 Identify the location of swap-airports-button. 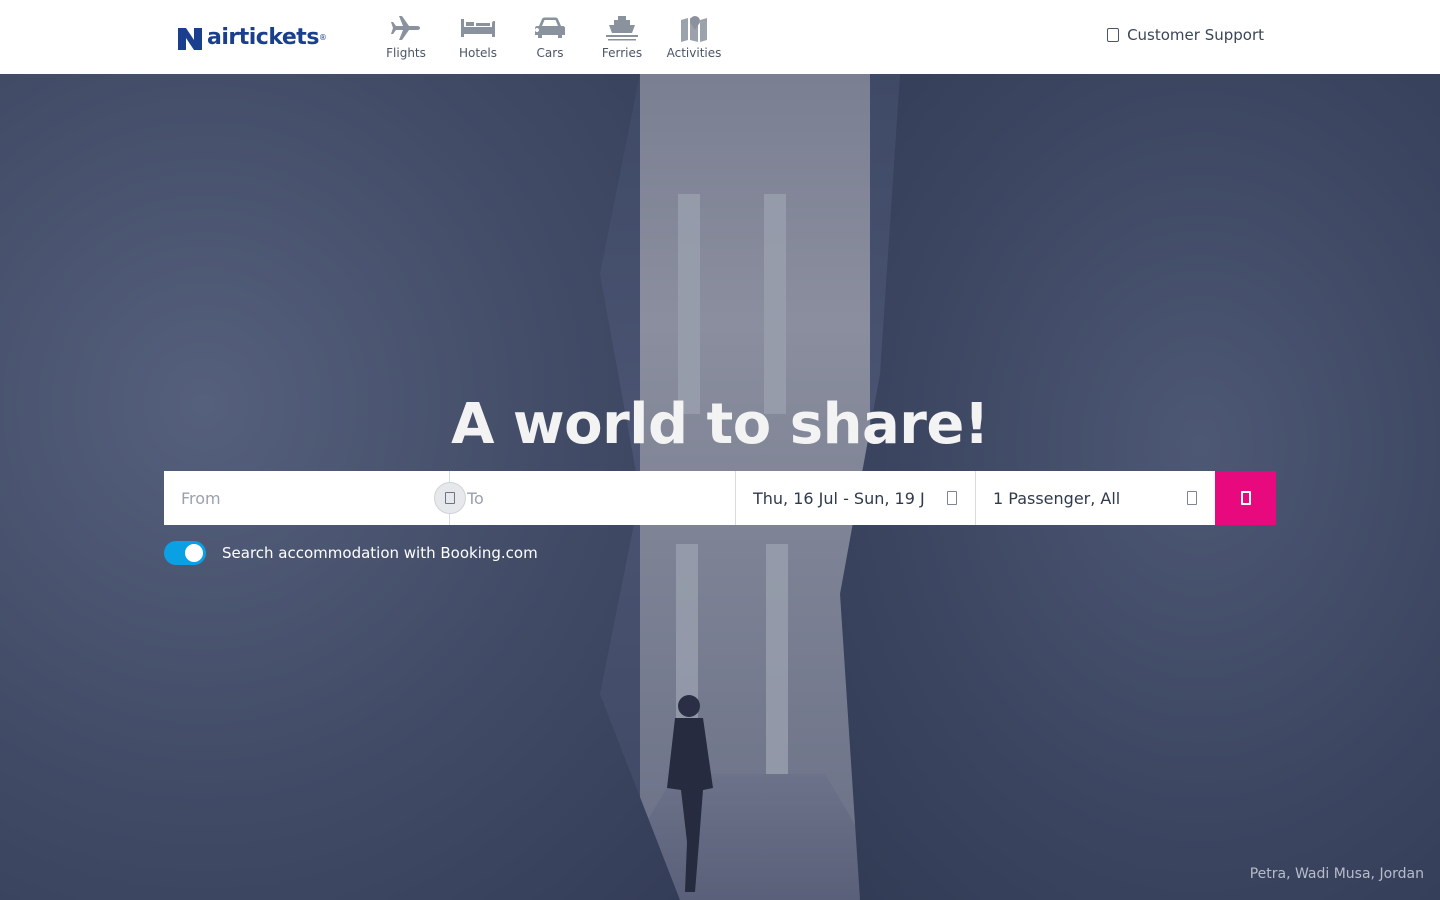
(450, 498).